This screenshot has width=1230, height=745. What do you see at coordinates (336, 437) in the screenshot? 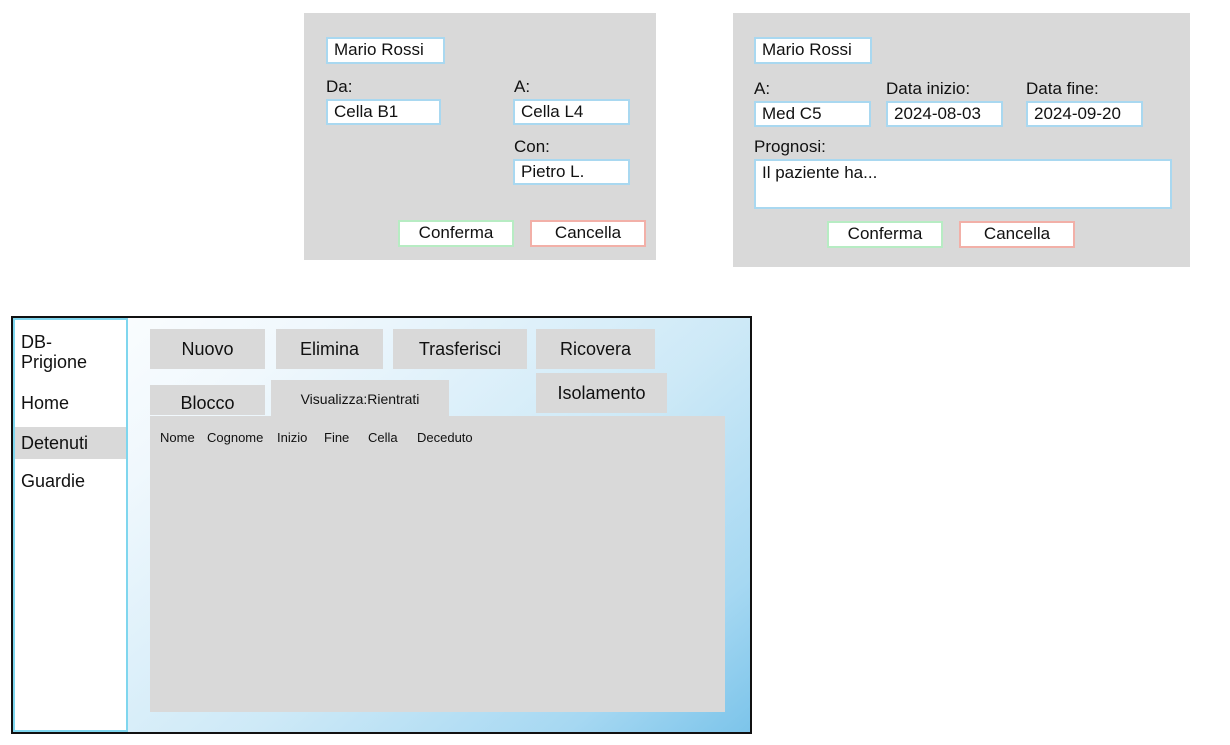
I see `column-header: Fine` at bounding box center [336, 437].